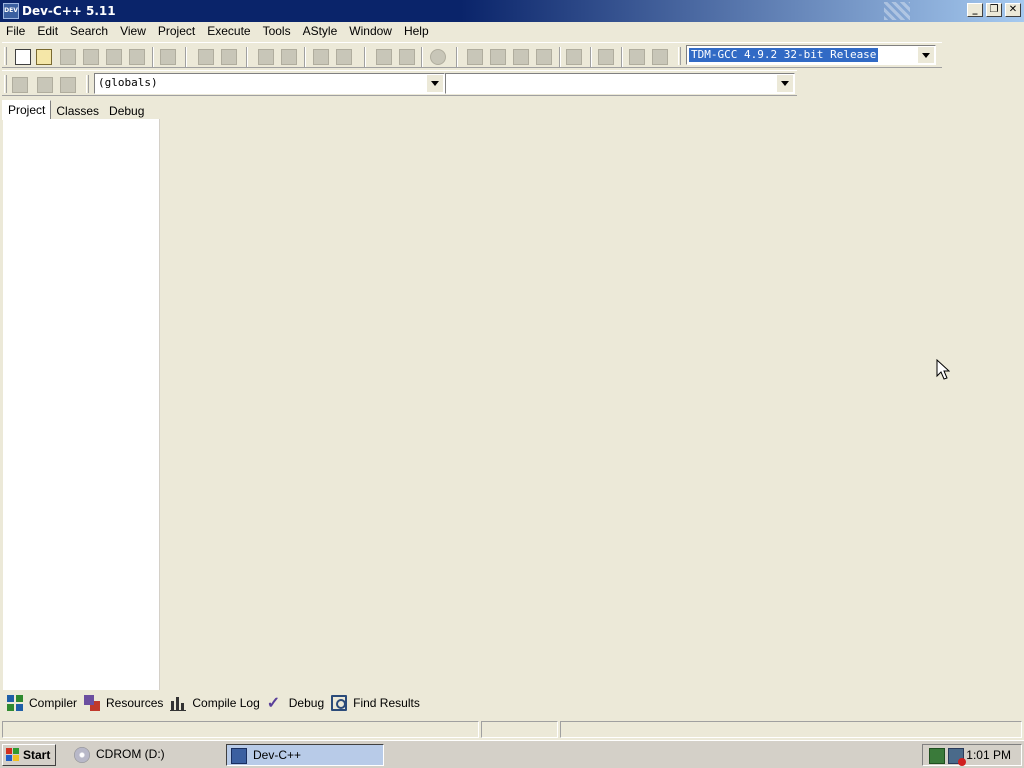  Describe the element at coordinates (512, 11) in the screenshot. I see `title-bar: DEV Dev-C++ 5.11 _ ❐ ✕` at that location.